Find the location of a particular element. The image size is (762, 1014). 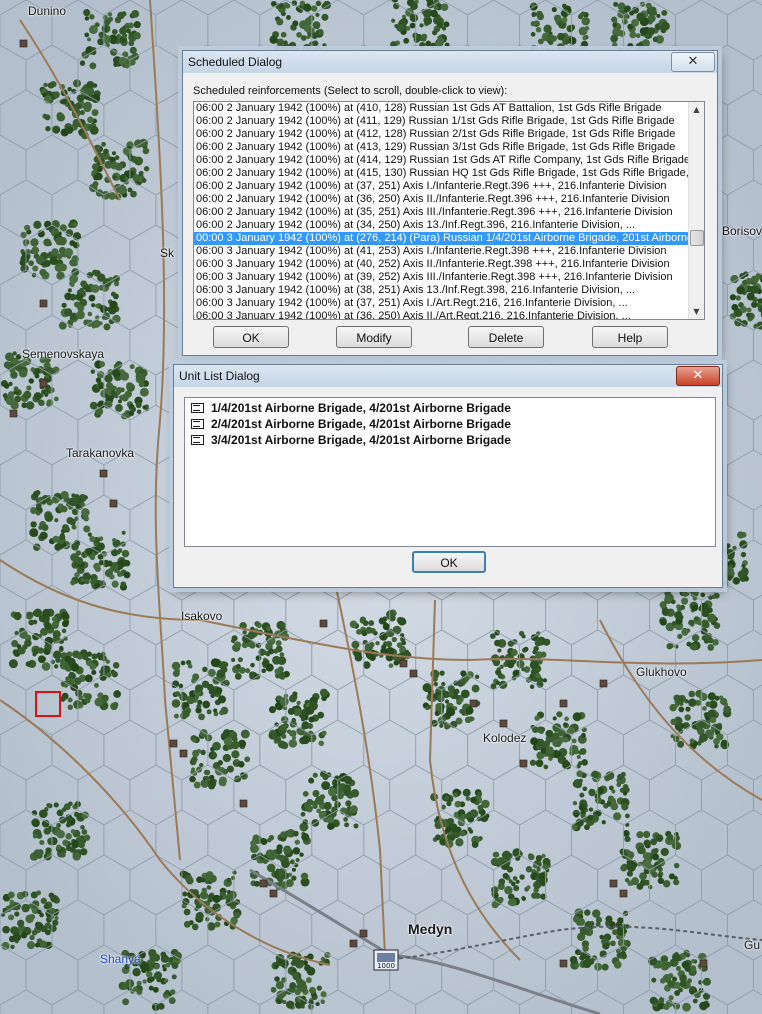

unit-counter-medyn: 1000 is located at coordinates (386, 960).